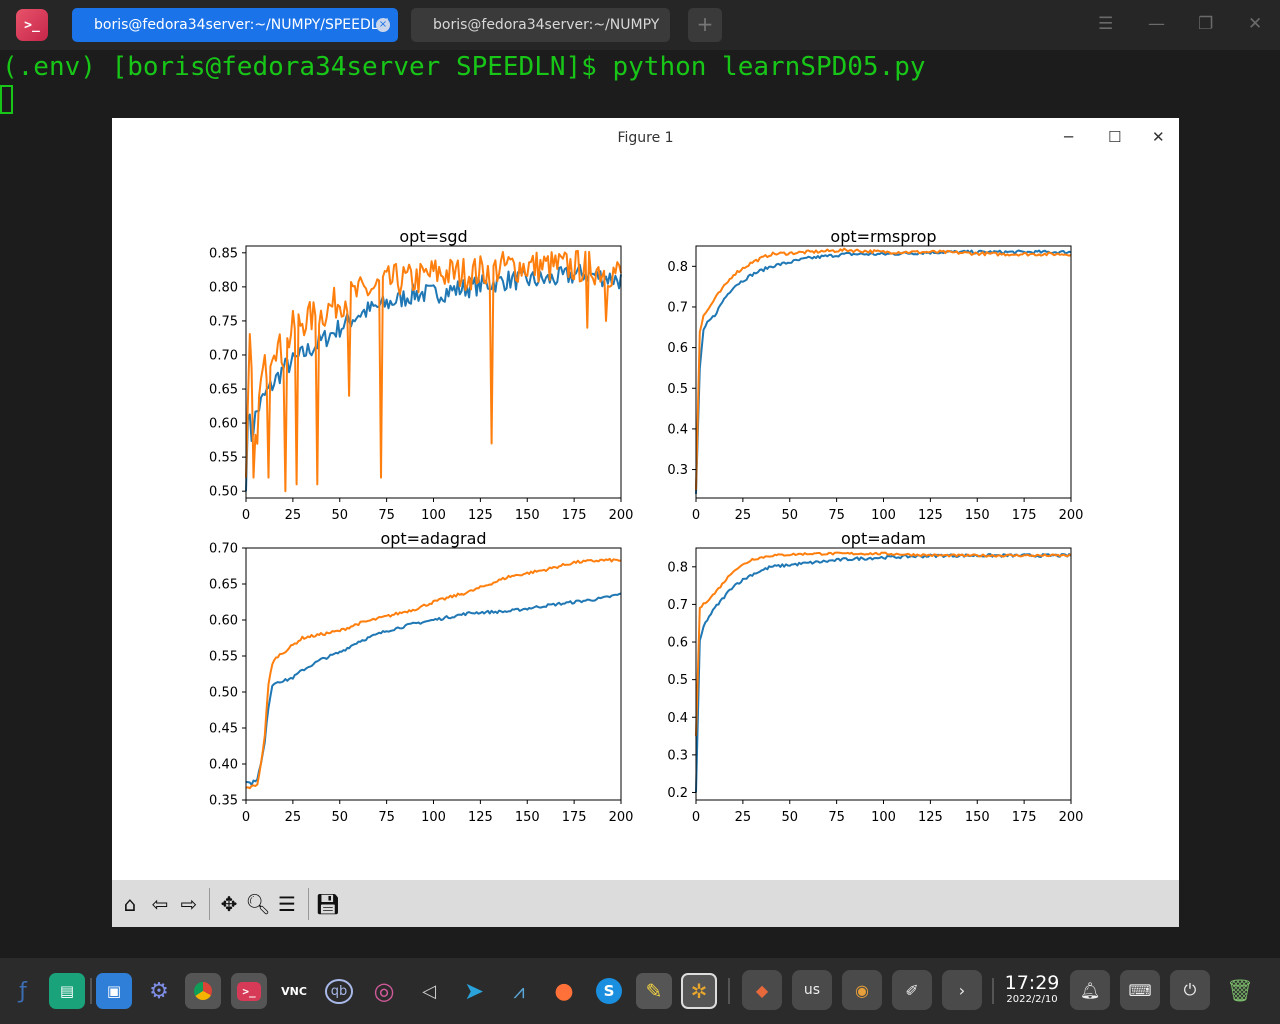 The image size is (1280, 1024). I want to click on minimize-icon: —, so click(1156, 24).